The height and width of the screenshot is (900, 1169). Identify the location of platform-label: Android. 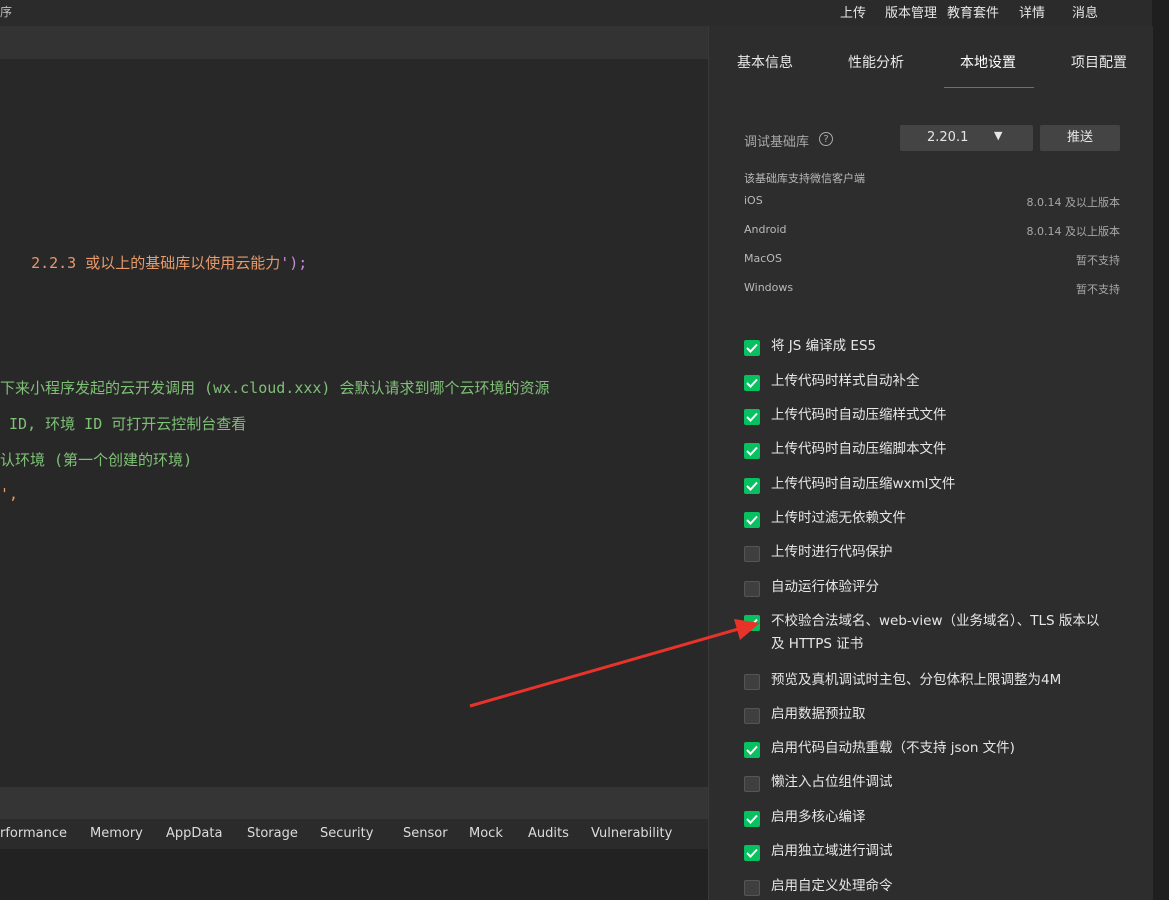
(765, 229).